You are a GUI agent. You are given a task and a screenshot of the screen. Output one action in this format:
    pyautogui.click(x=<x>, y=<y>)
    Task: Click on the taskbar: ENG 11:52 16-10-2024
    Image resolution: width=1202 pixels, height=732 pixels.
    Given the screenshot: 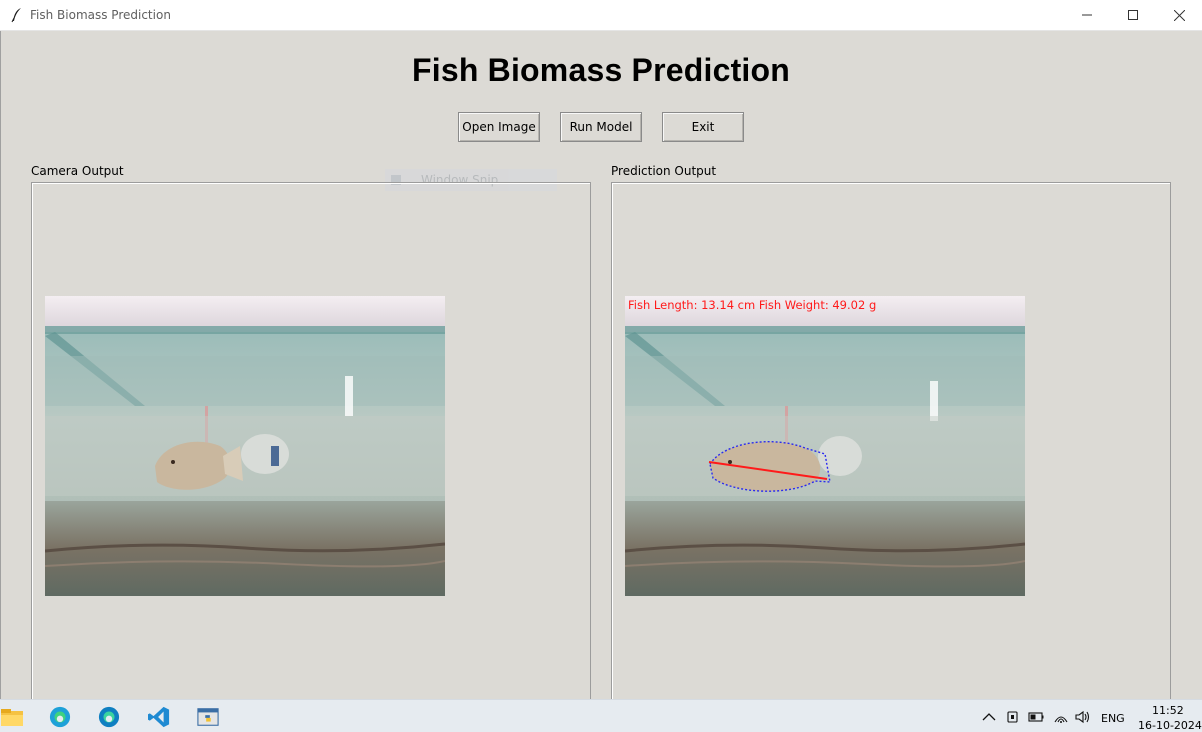 What is the action you would take?
    pyautogui.click(x=601, y=715)
    